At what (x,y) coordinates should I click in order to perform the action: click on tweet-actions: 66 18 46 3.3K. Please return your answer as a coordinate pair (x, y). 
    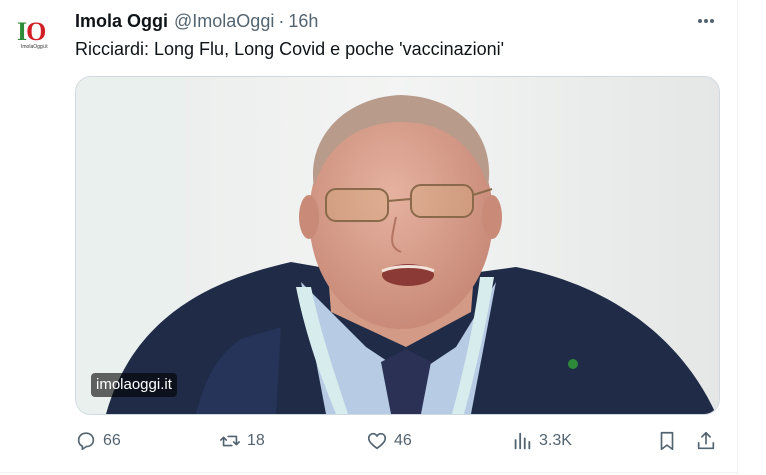
    Looking at the image, I should click on (400, 441).